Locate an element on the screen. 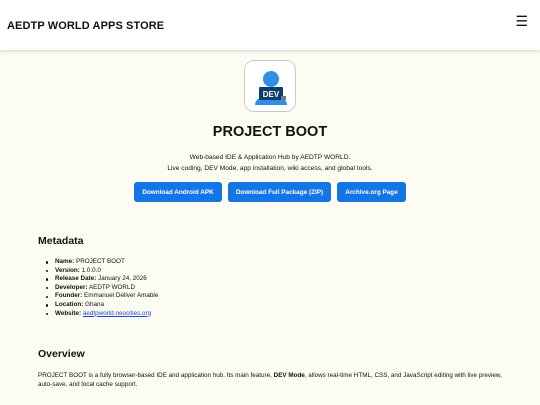 This screenshot has width=540, height=405. metadata-value: PROJECT BOOT is located at coordinates (100, 261).